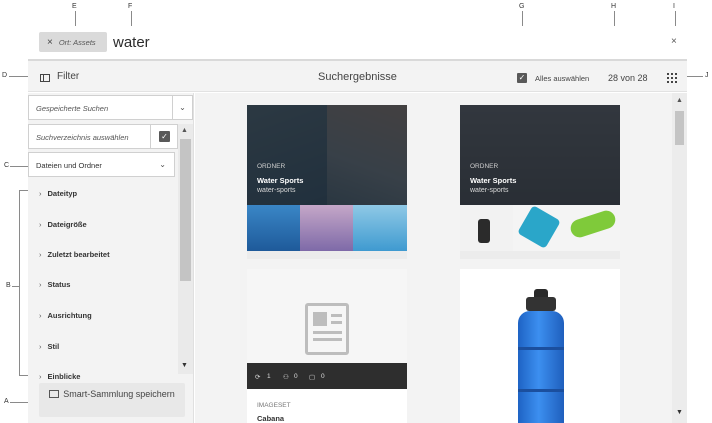 This screenshot has height=423, width=712. What do you see at coordinates (695, 76) in the screenshot?
I see `callout-j-line` at bounding box center [695, 76].